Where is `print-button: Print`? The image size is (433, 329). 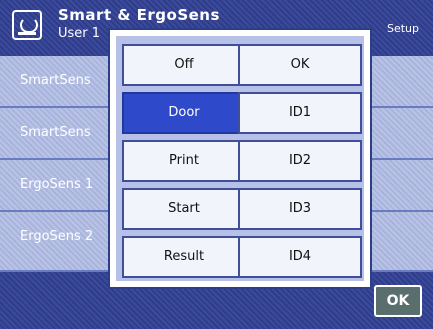 print-button: Print is located at coordinates (184, 161).